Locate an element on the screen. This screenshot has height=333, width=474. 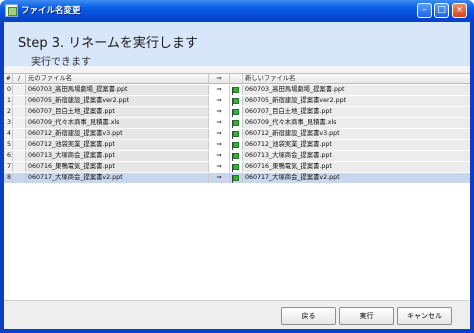
header-number: # is located at coordinates (8, 79).